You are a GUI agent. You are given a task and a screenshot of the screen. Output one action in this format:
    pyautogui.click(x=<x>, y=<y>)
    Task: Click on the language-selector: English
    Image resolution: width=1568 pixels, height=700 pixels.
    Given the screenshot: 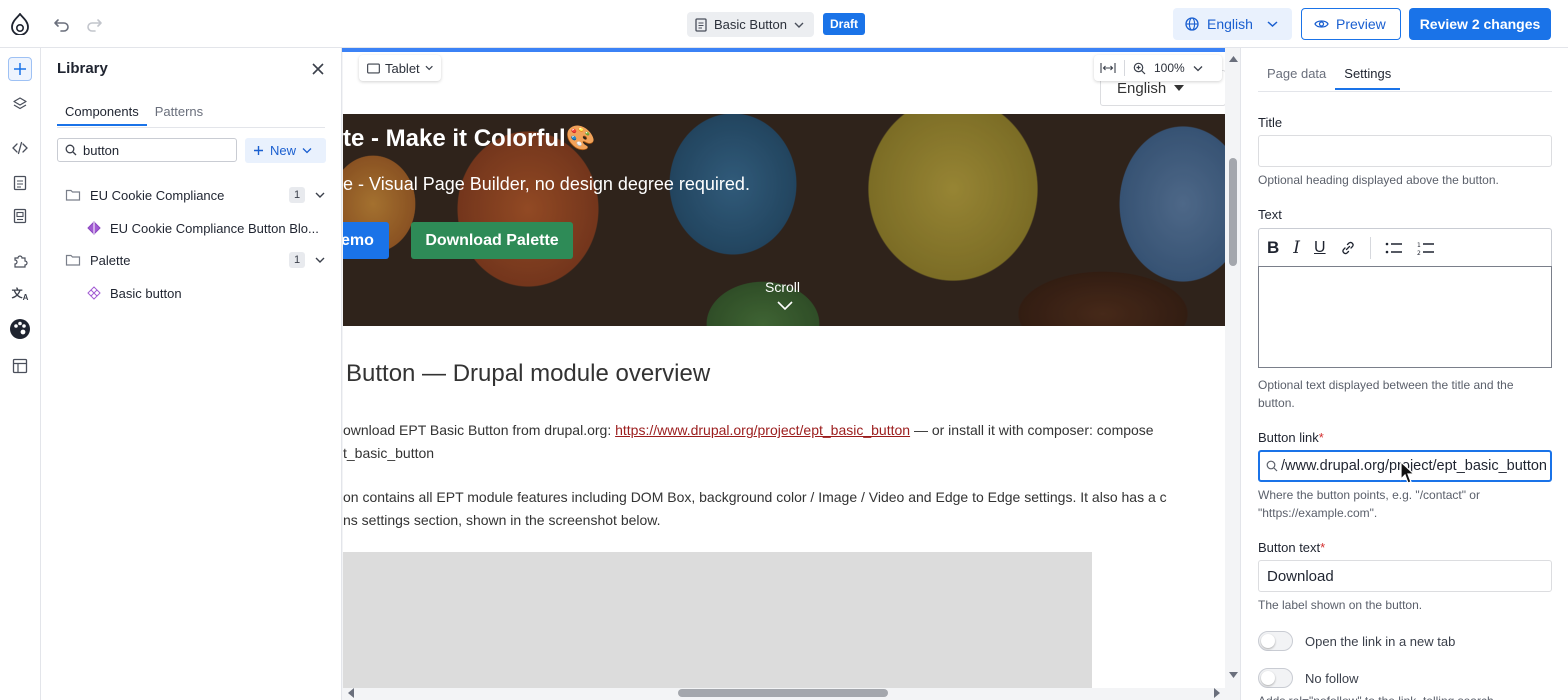 What is the action you would take?
    pyautogui.click(x=1232, y=24)
    